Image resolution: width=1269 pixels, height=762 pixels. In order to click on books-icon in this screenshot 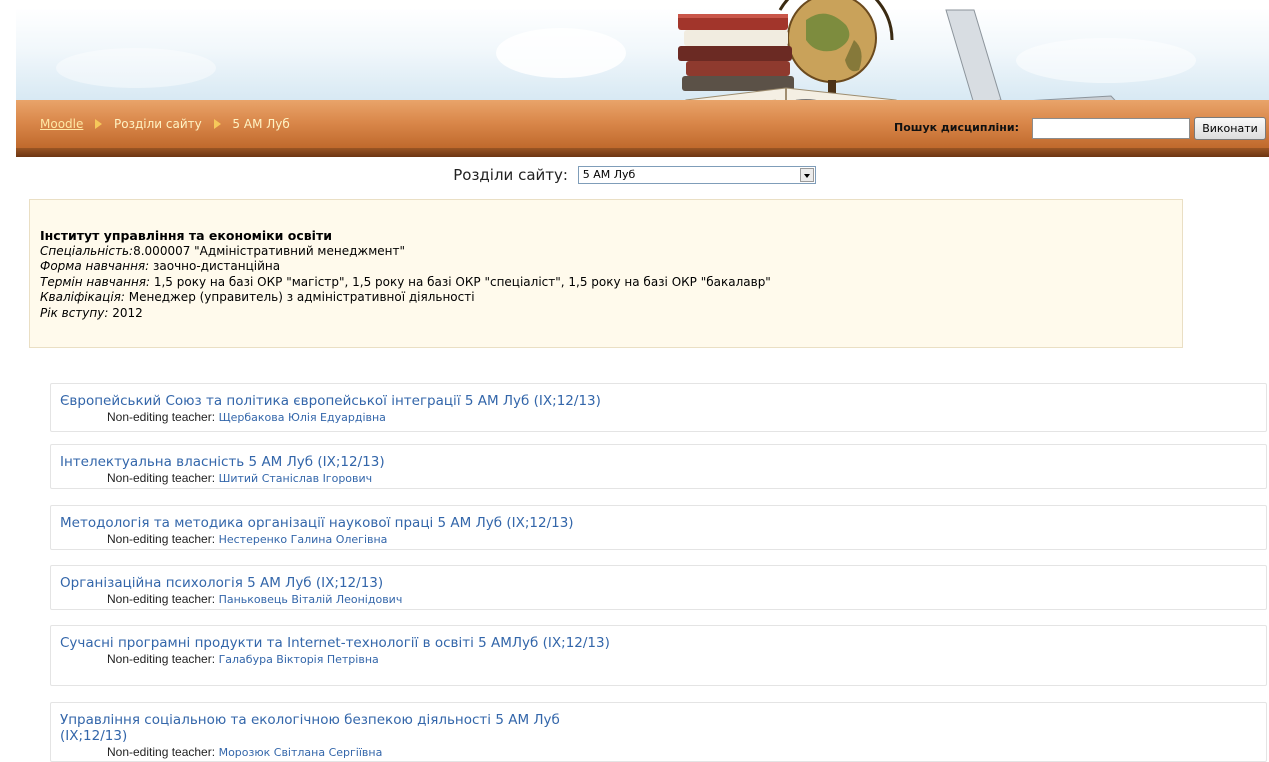, I will do `click(736, 52)`.